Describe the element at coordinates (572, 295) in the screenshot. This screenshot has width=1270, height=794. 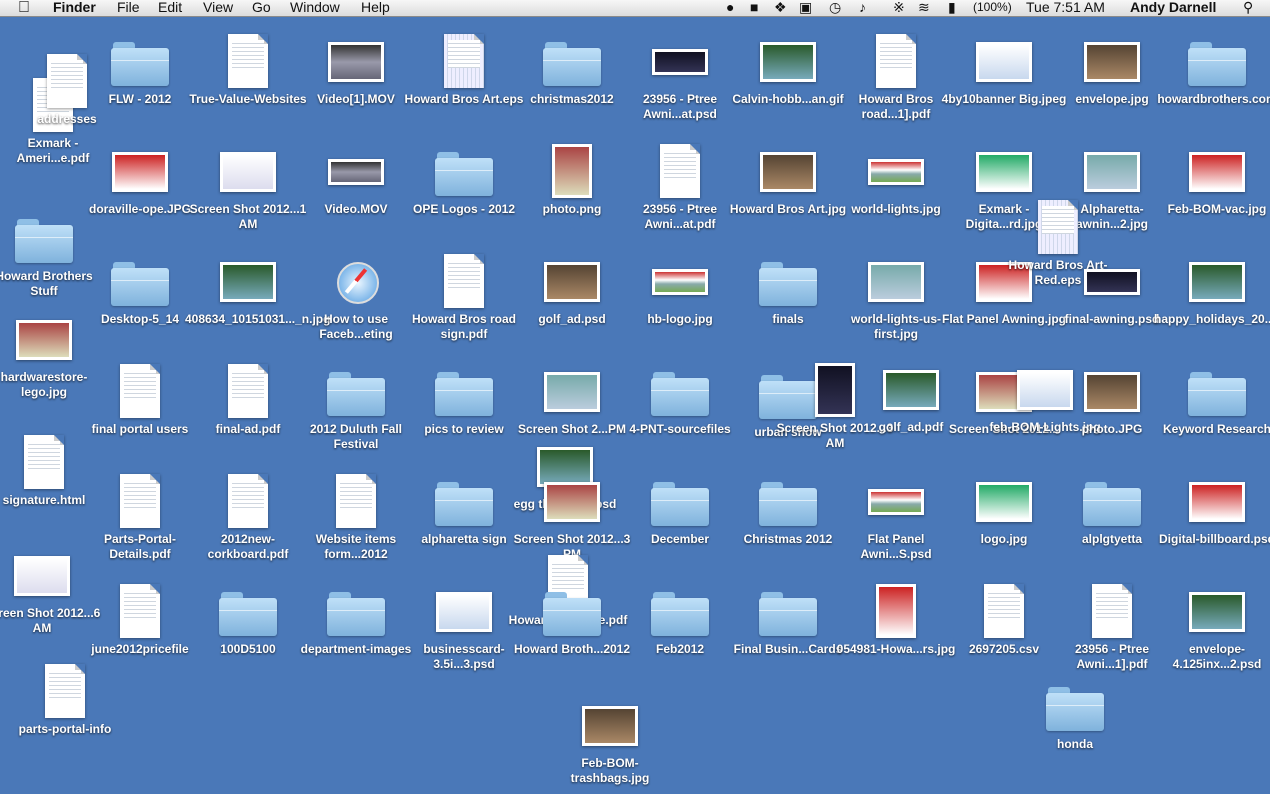
I see `desktop-item-image: golf_ad.psd` at that location.